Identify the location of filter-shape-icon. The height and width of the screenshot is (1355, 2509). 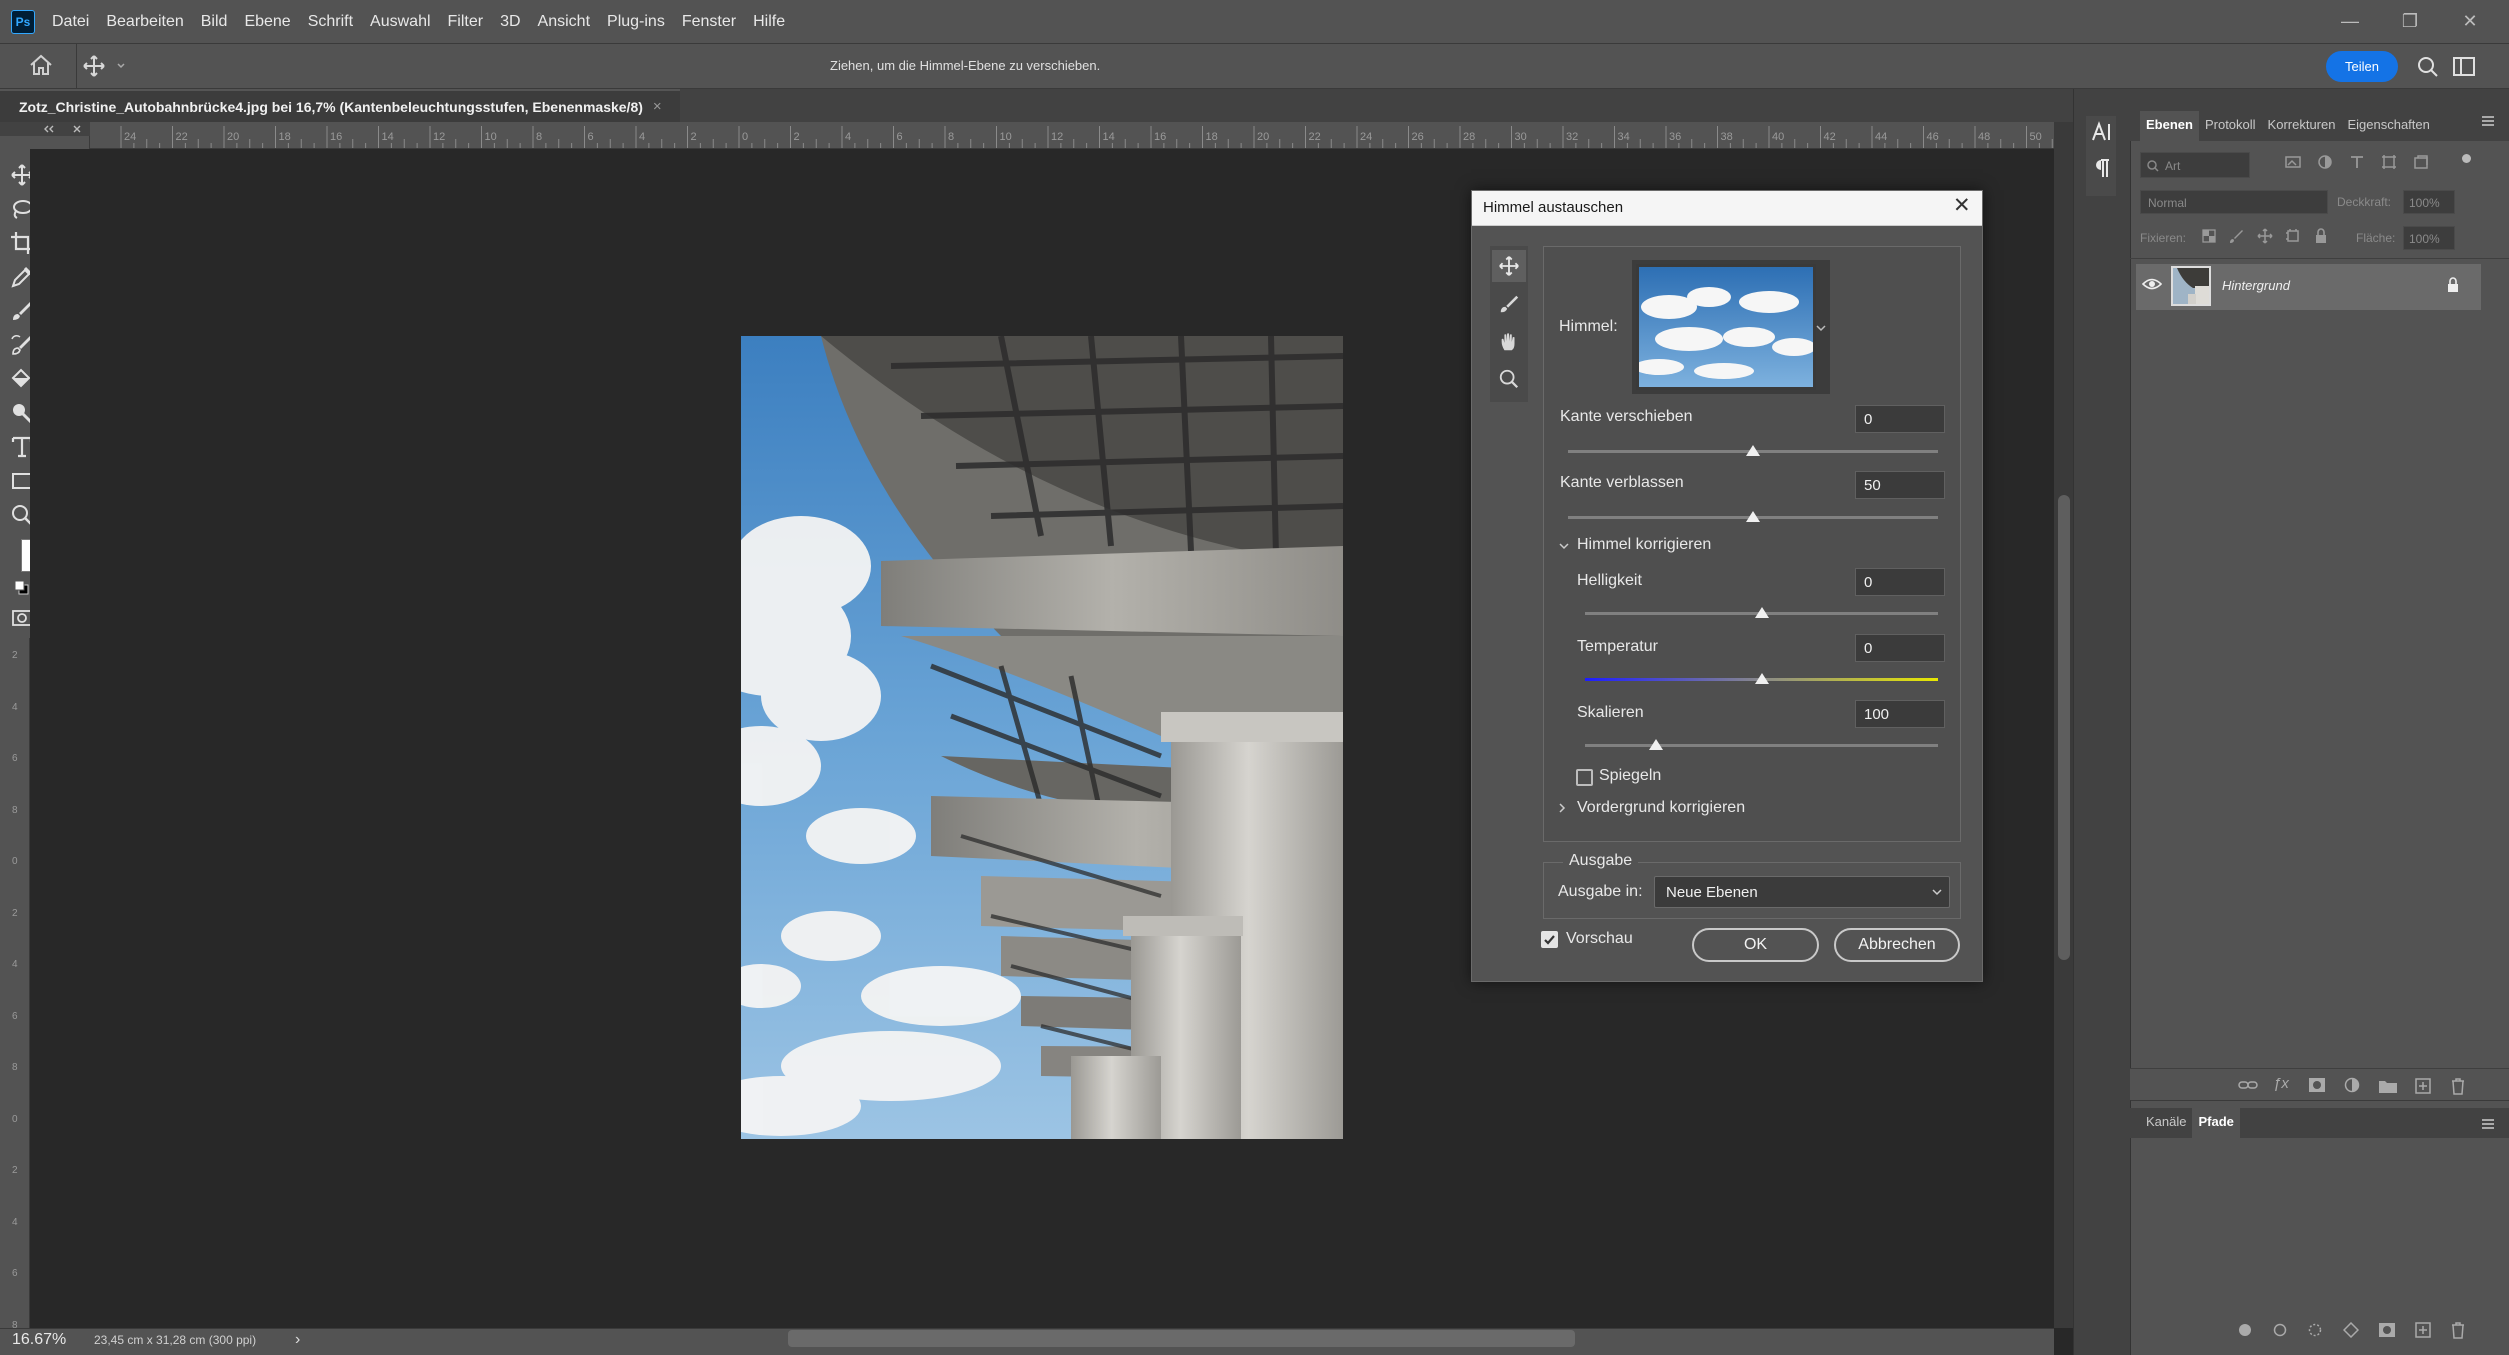
(2389, 162).